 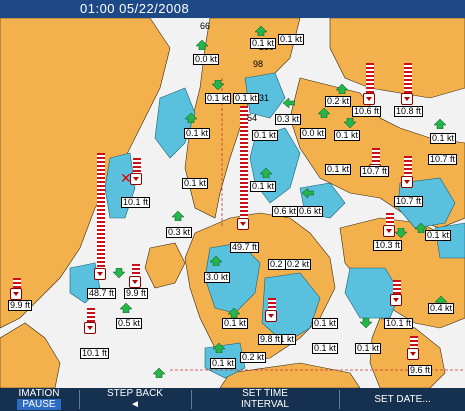 I want to click on marker-x-icon: ✕, so click(x=126, y=178).